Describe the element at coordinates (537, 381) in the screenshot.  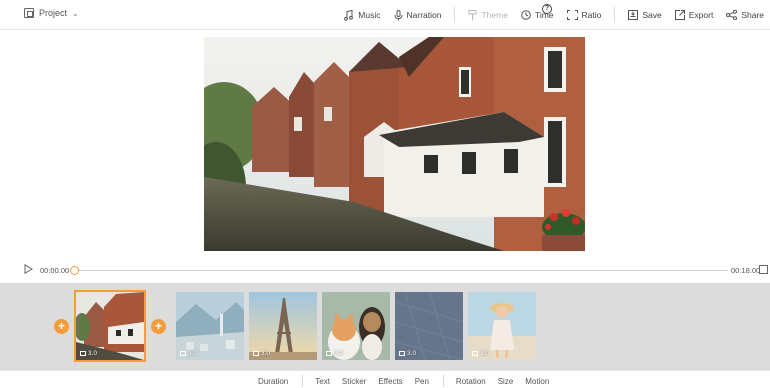
I see `tab-motion: Motion` at that location.